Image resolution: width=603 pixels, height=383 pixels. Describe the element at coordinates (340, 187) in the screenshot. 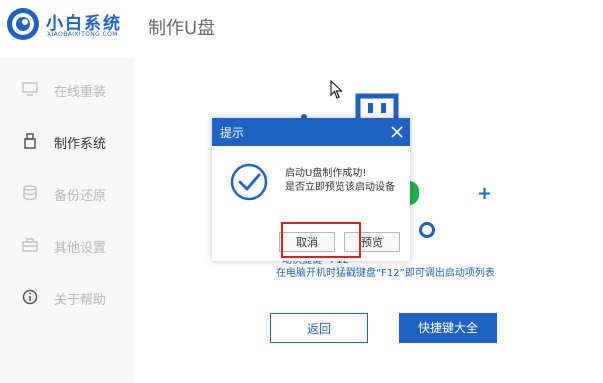

I see `dialog-message-question: 是否立即预览该启动设备` at that location.